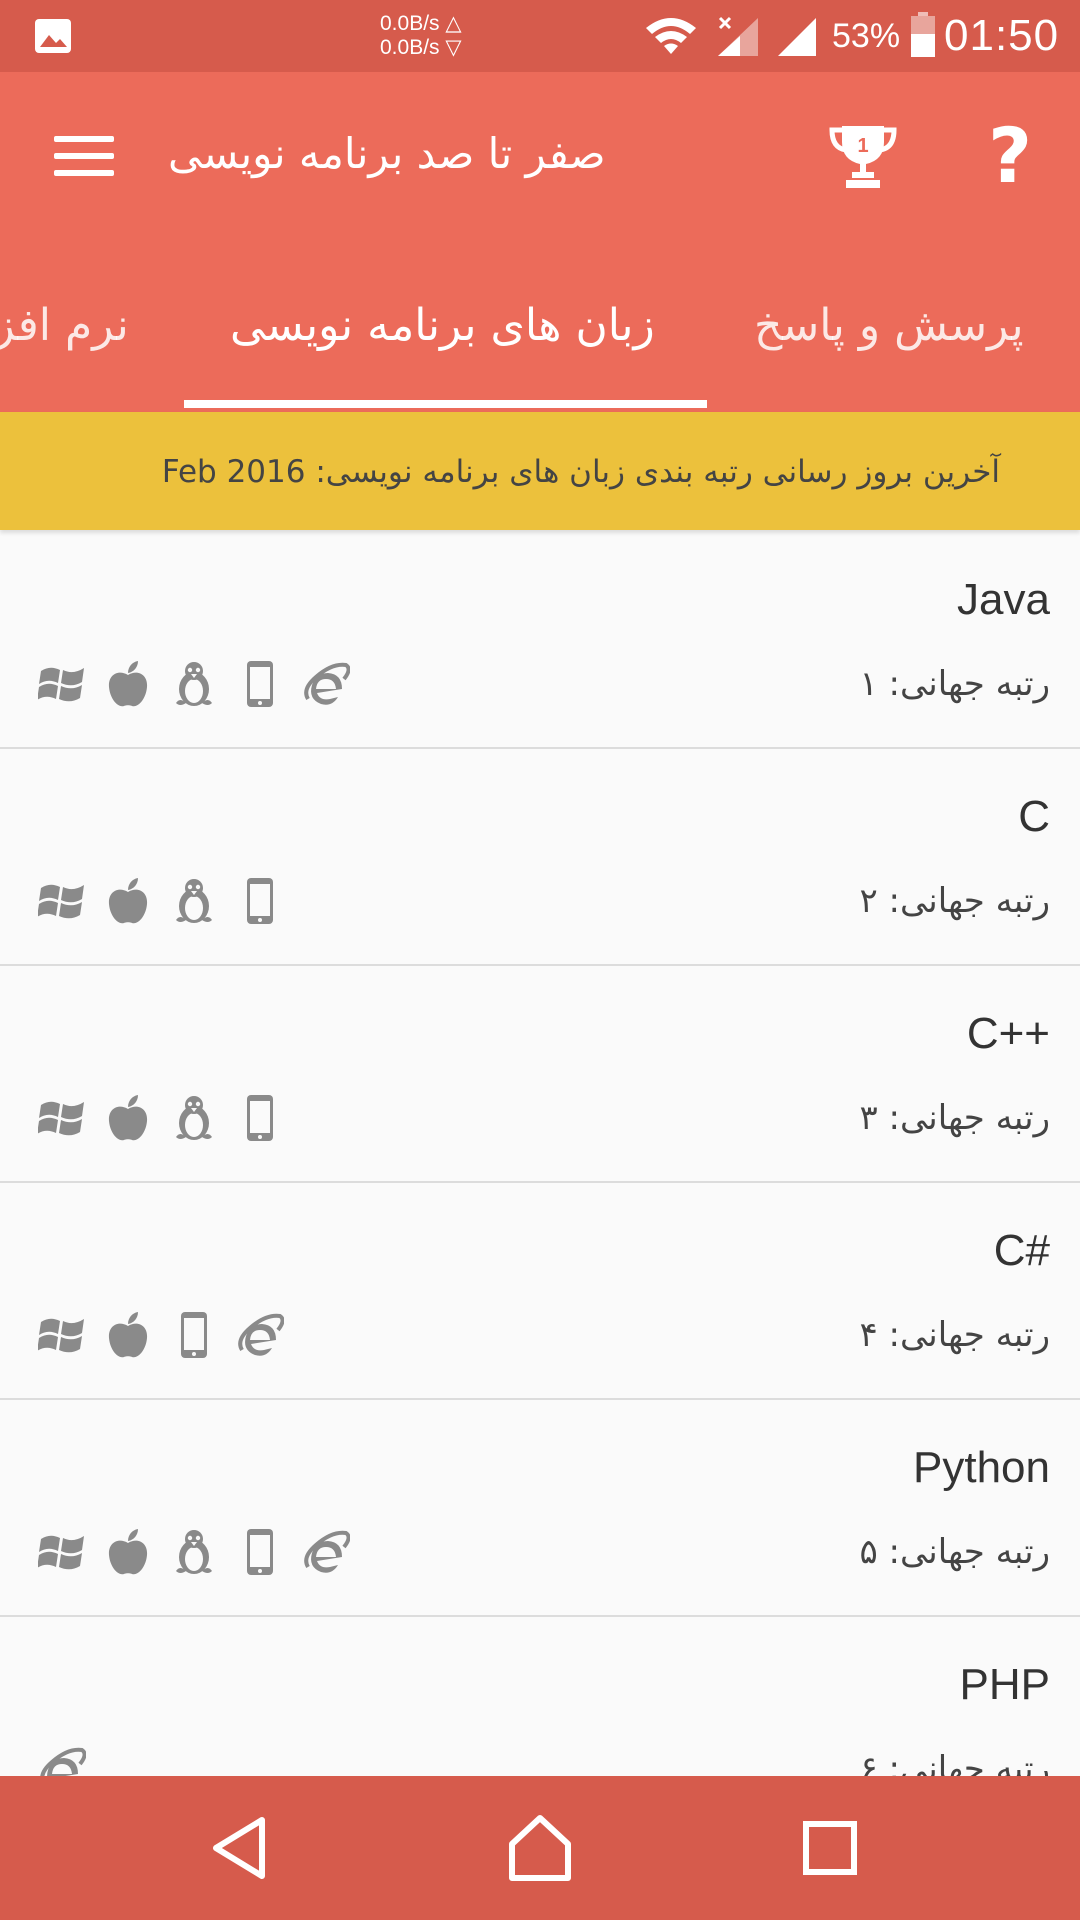 Image resolution: width=1080 pixels, height=1920 pixels. What do you see at coordinates (53, 36) in the screenshot?
I see `gallery-icon` at bounding box center [53, 36].